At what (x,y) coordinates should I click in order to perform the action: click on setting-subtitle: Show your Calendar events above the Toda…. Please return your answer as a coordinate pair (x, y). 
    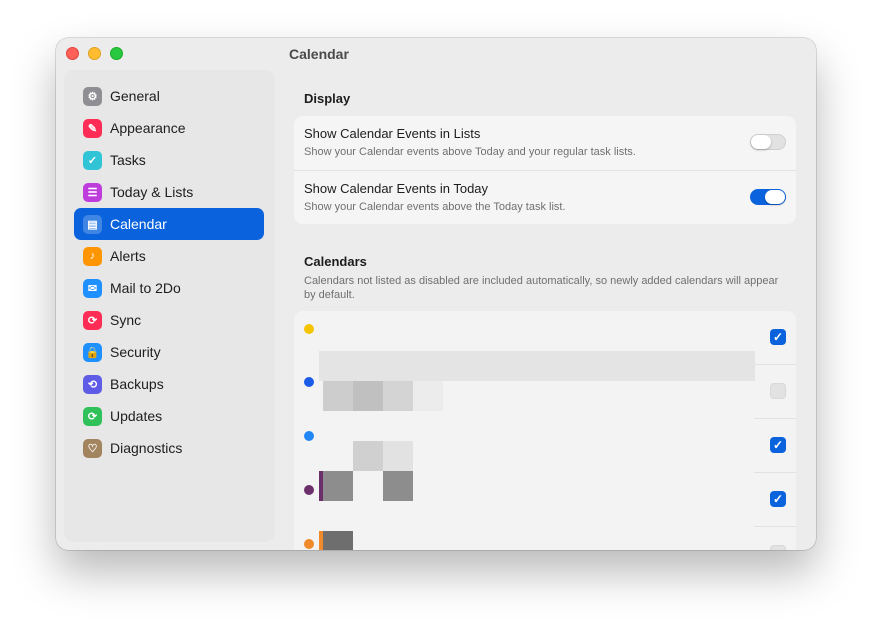
    Looking at the image, I should click on (435, 207).